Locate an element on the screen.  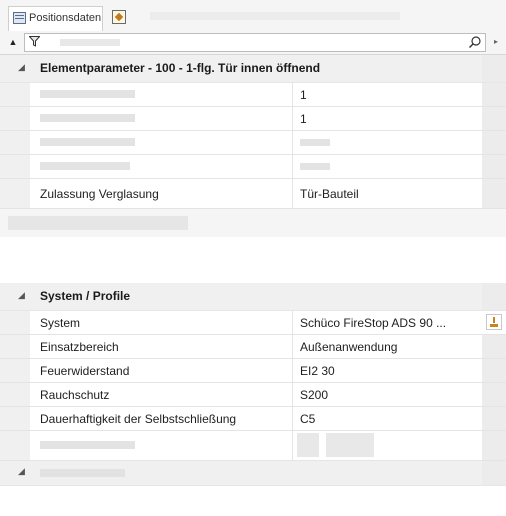
property-value: EI2 30 is located at coordinates (390, 371).